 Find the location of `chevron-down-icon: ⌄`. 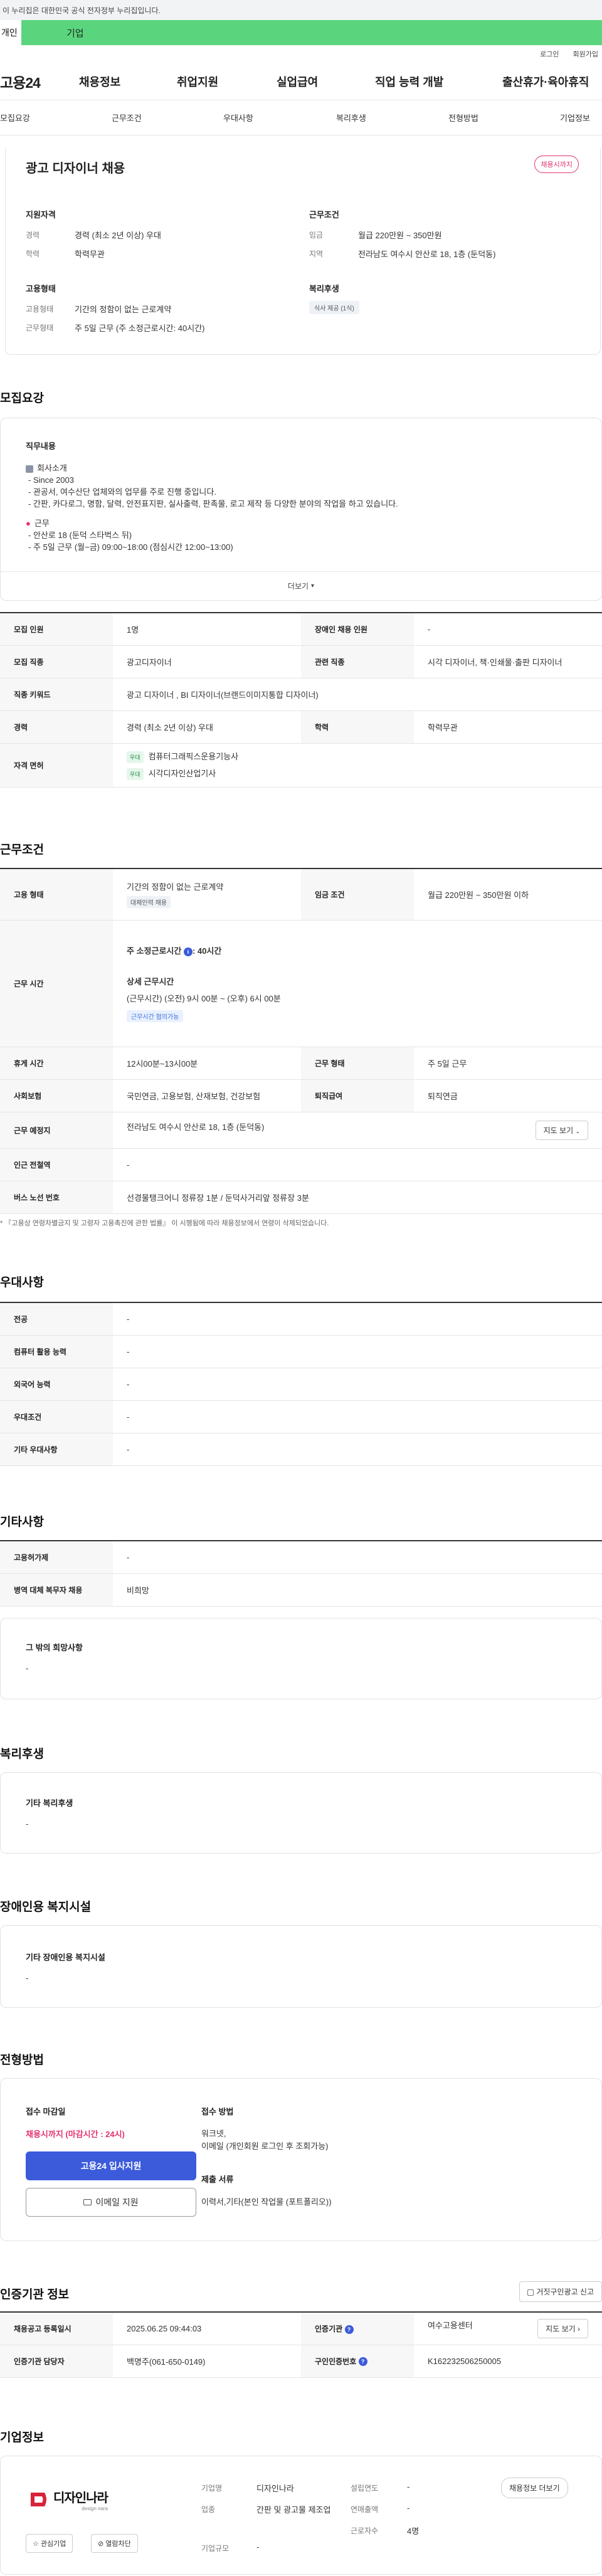

chevron-down-icon: ⌄ is located at coordinates (577, 1130).